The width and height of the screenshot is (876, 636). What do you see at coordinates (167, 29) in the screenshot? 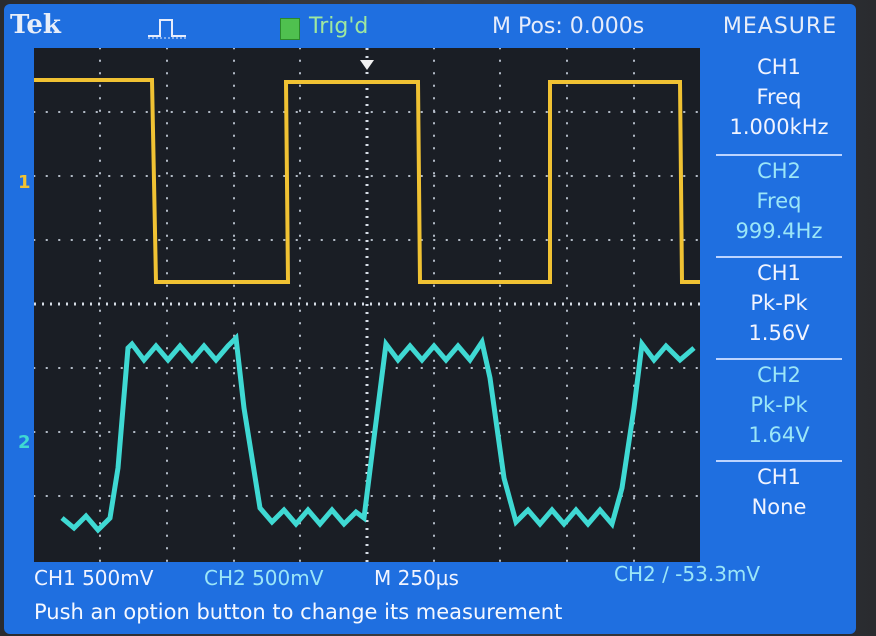
I see `trigger-pulse-icon` at bounding box center [167, 29].